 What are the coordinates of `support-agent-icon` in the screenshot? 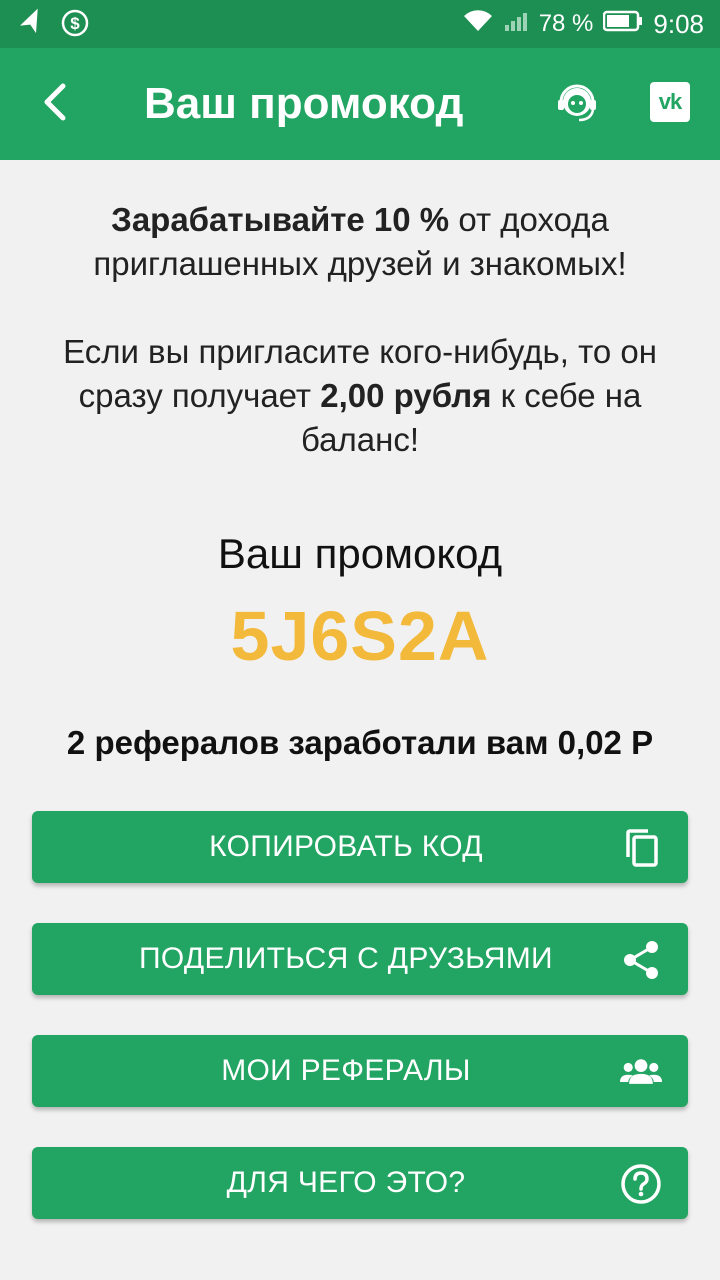 It's located at (577, 104).